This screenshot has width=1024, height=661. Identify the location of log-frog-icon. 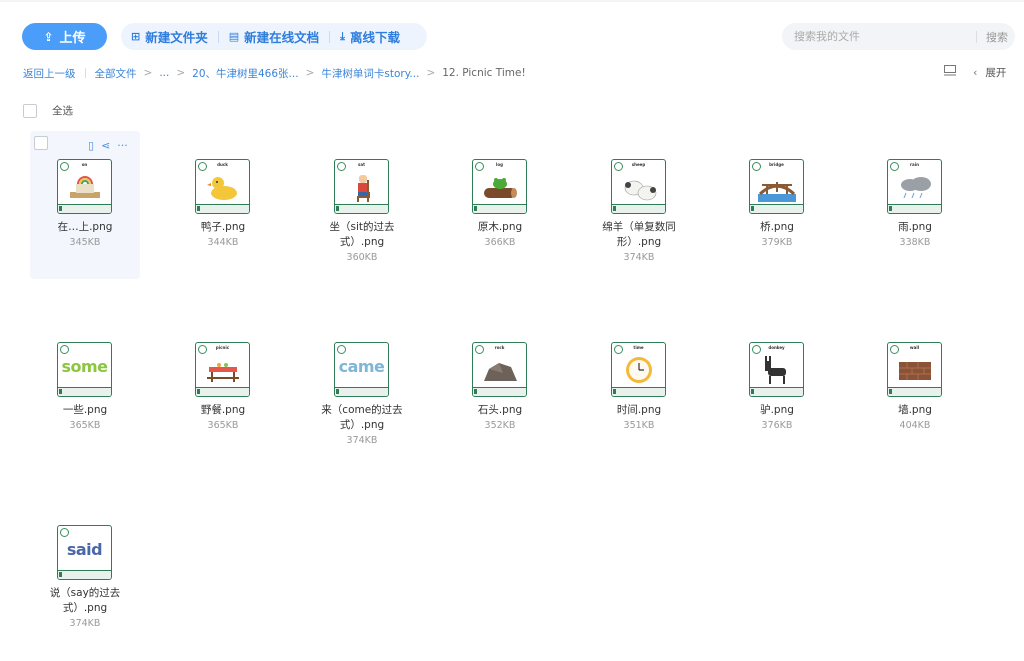
(500, 188).